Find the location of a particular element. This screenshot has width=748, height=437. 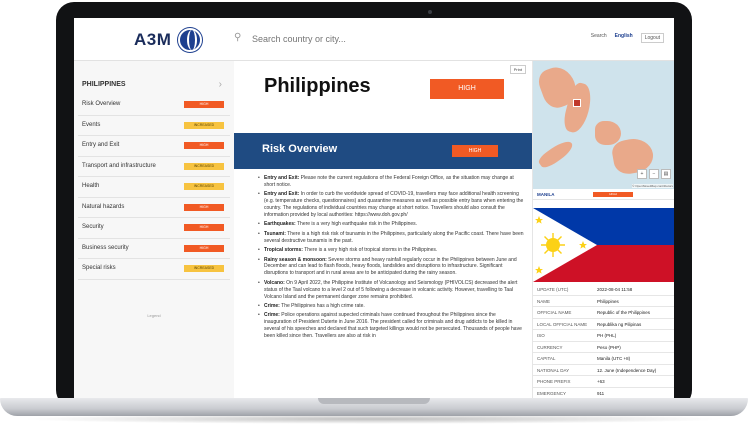

table-row: UPDATE (UTC) 2022-08-04 11:58 is located at coordinates (603, 290).